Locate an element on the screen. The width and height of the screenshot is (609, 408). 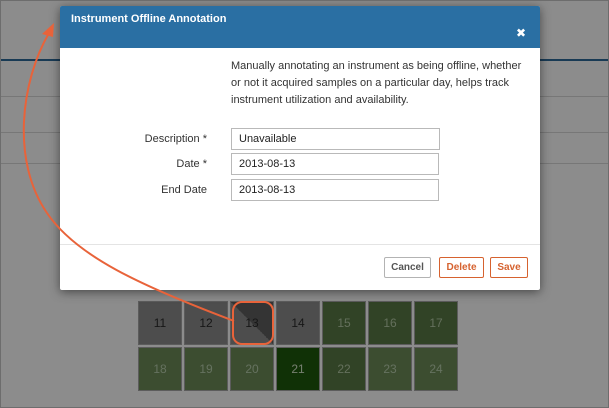
delete-button: Delete is located at coordinates (461, 267).